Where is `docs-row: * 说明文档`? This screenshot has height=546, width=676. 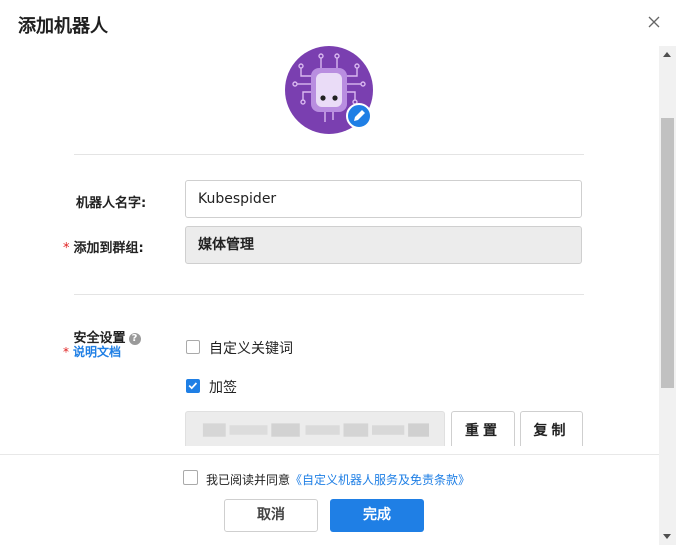 docs-row: * 说明文档 is located at coordinates (92, 351).